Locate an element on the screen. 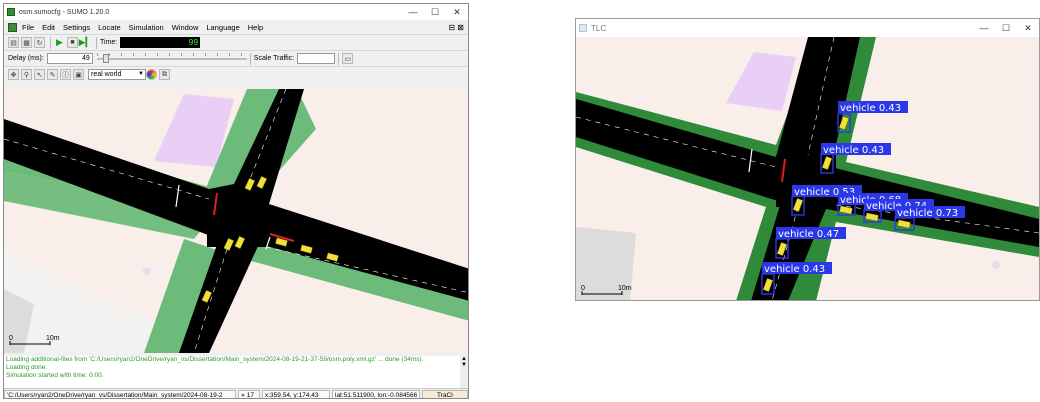 The image size is (1040, 402). recenter-icon: ✥ is located at coordinates (13, 74).